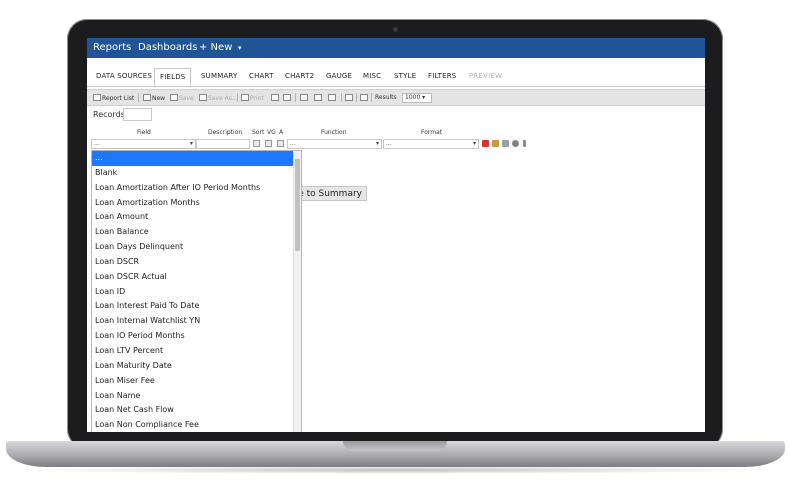 The height and width of the screenshot is (493, 790). Describe the element at coordinates (339, 76) in the screenshot. I see `tab-gauge: GAUGE` at that location.